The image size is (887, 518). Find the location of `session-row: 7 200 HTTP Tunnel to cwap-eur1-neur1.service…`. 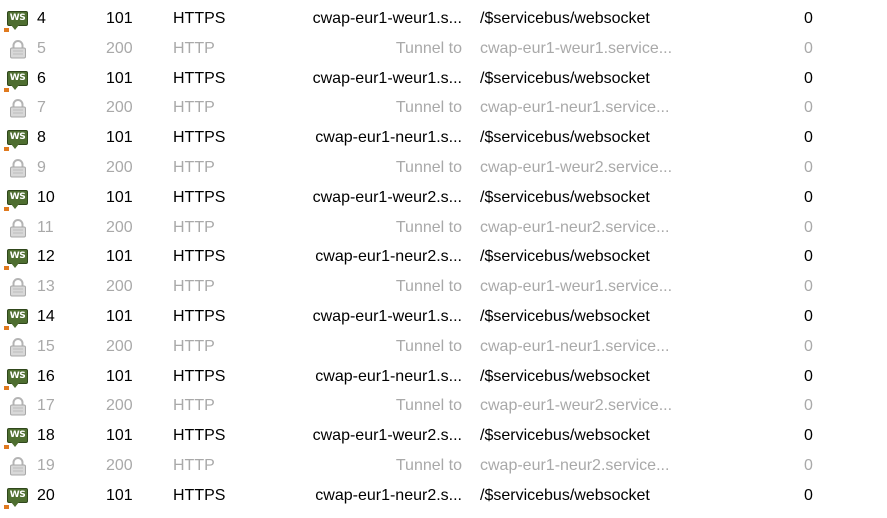

session-row: 7 200 HTTP Tunnel to cwap-eur1-neur1.service… is located at coordinates (443, 108).